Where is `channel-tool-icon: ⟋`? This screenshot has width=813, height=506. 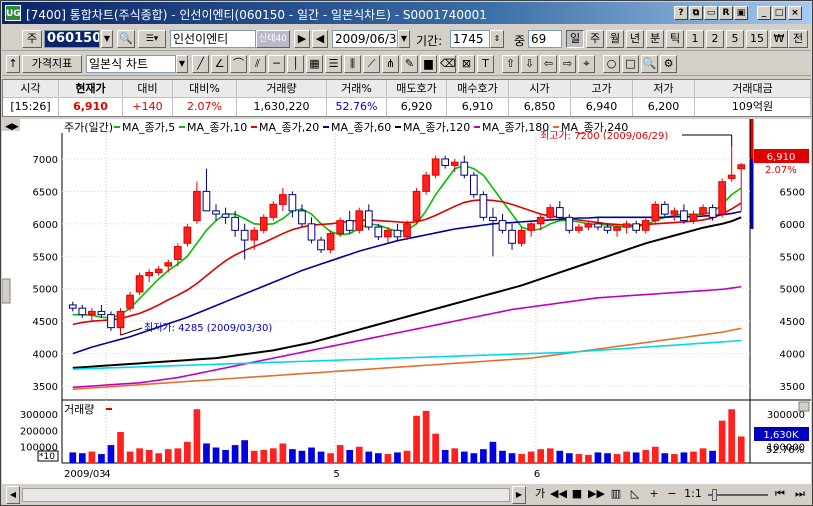 channel-tool-icon: ⟋ is located at coordinates (371, 64).